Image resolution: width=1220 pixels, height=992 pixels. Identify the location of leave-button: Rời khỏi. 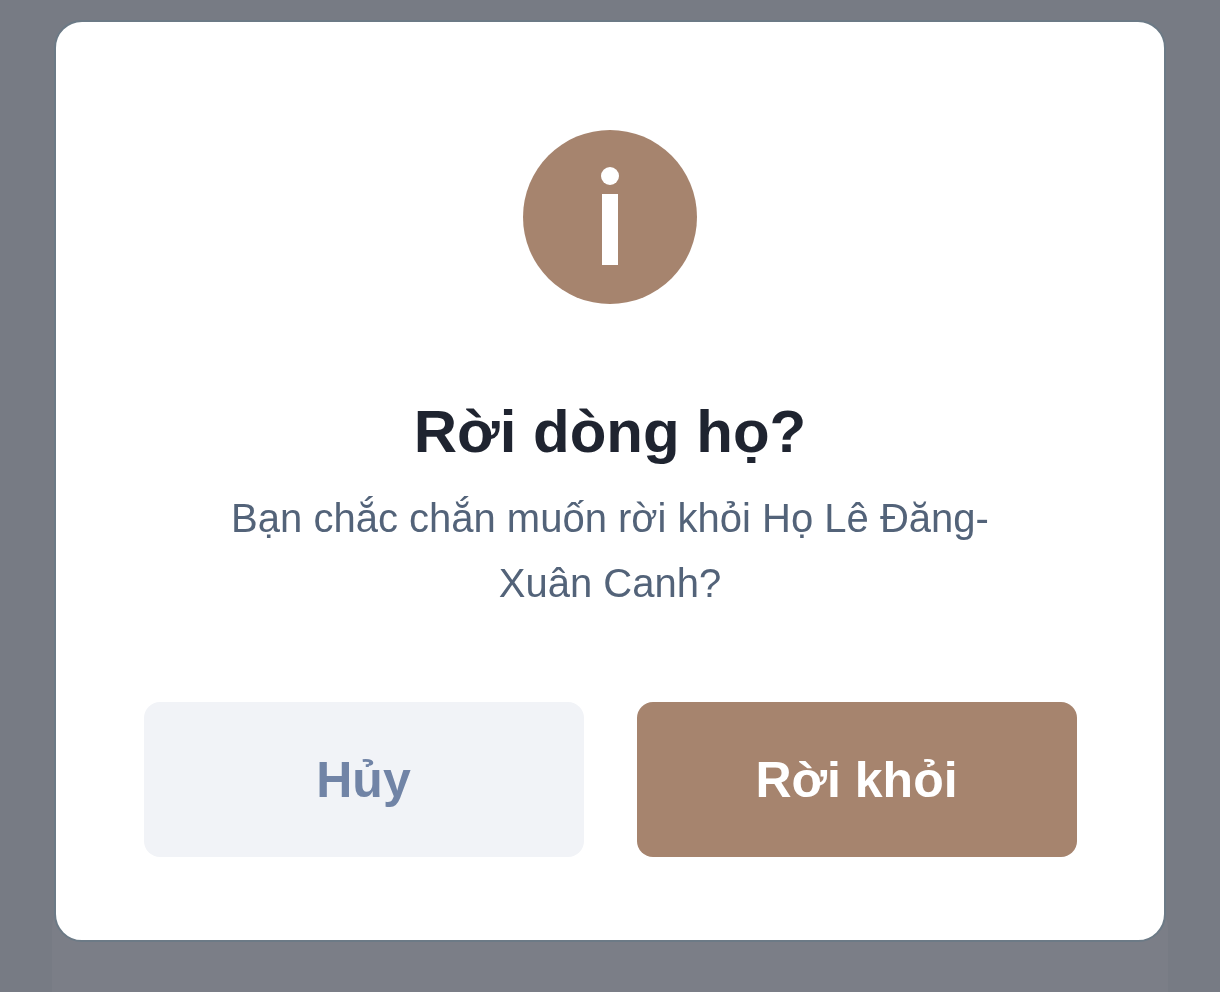
(856, 779).